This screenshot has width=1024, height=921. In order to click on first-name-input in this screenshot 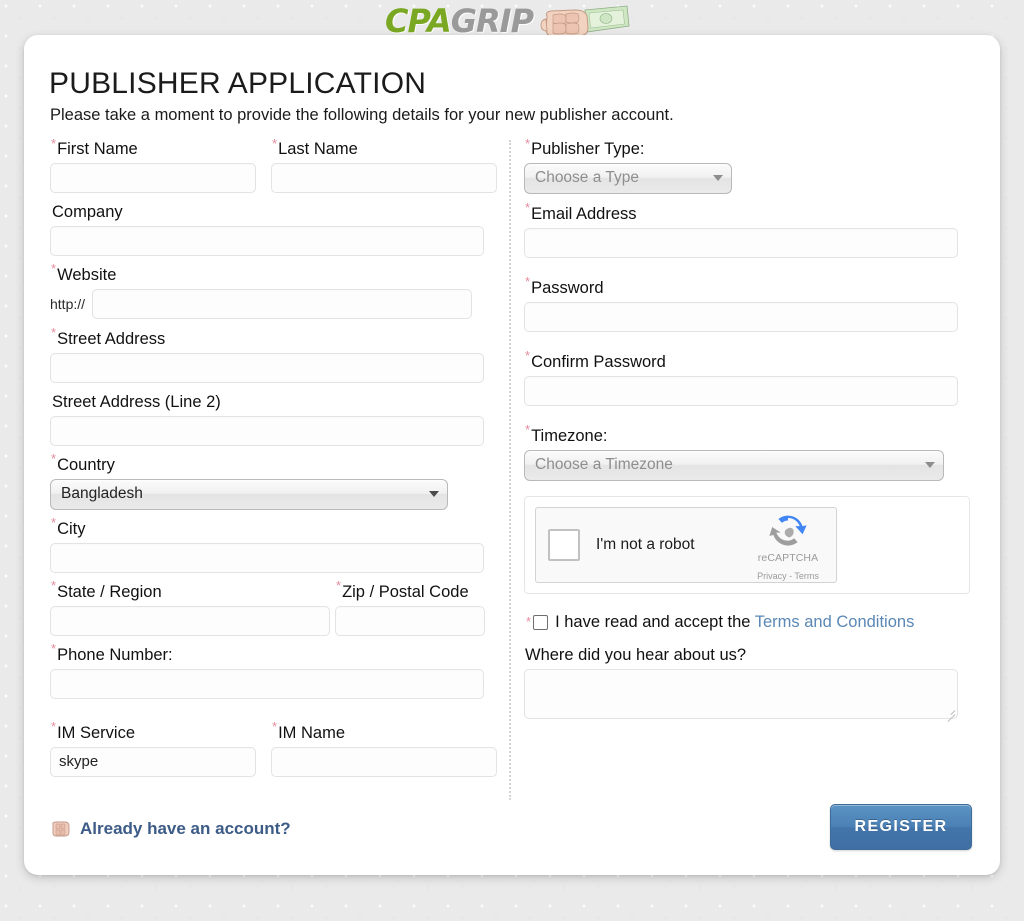, I will do `click(153, 177)`.